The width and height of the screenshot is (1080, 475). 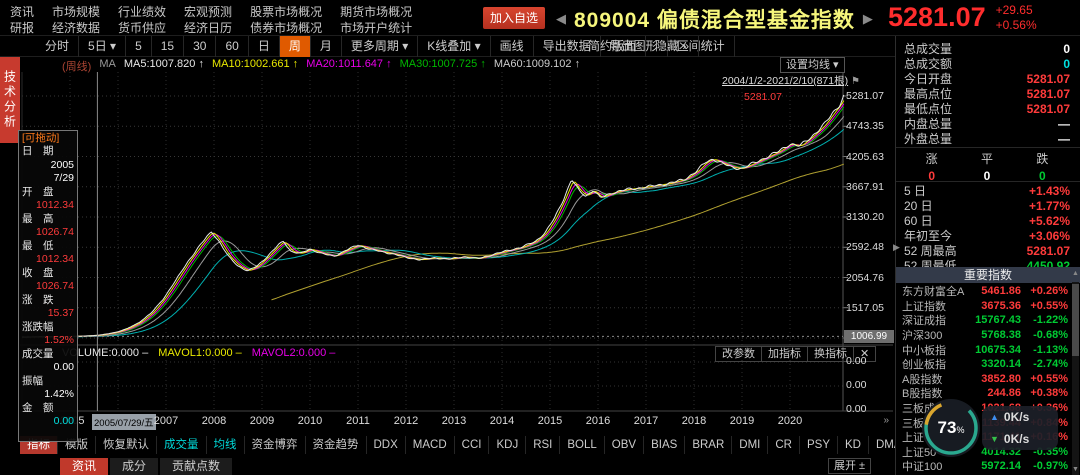 I want to click on date-tick: 2020, so click(x=790, y=421).